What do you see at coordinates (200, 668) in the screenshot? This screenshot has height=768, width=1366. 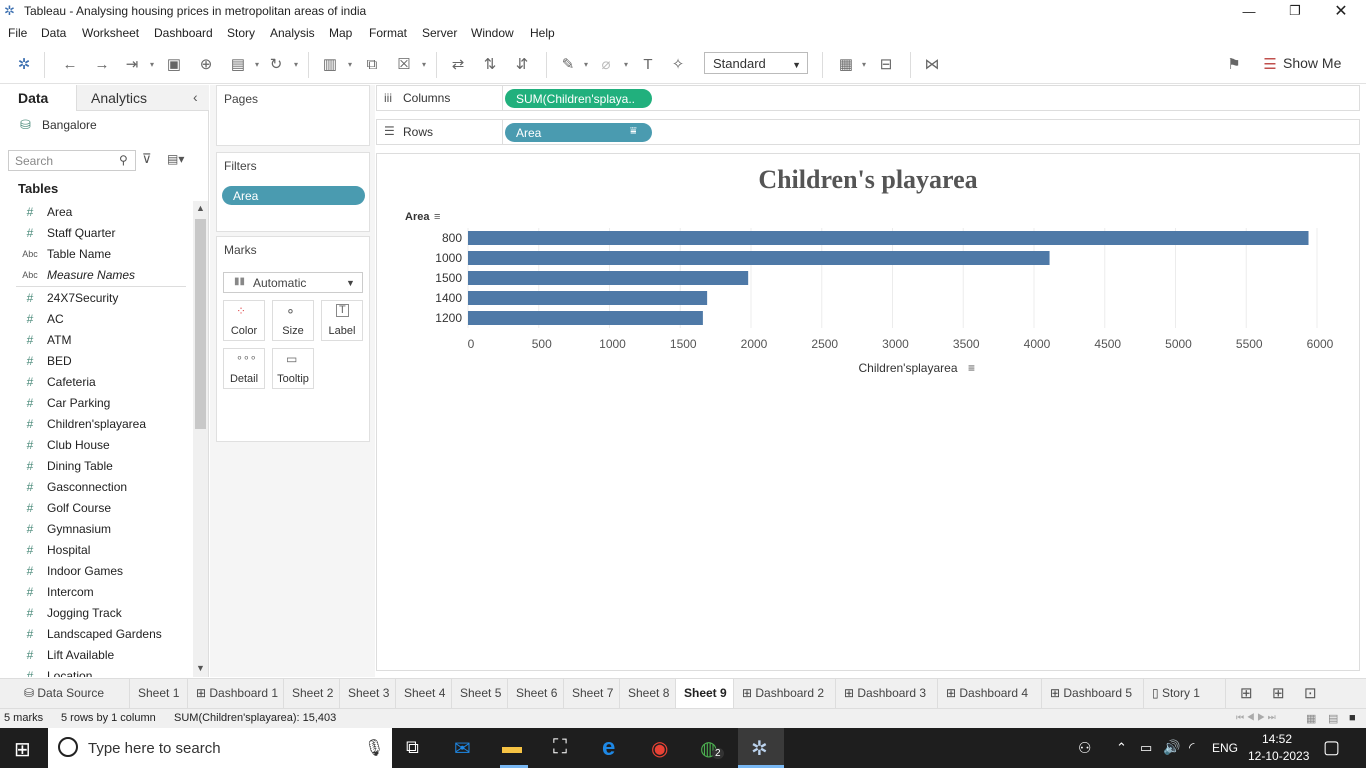 I see `scroll-down-icon: ▼` at bounding box center [200, 668].